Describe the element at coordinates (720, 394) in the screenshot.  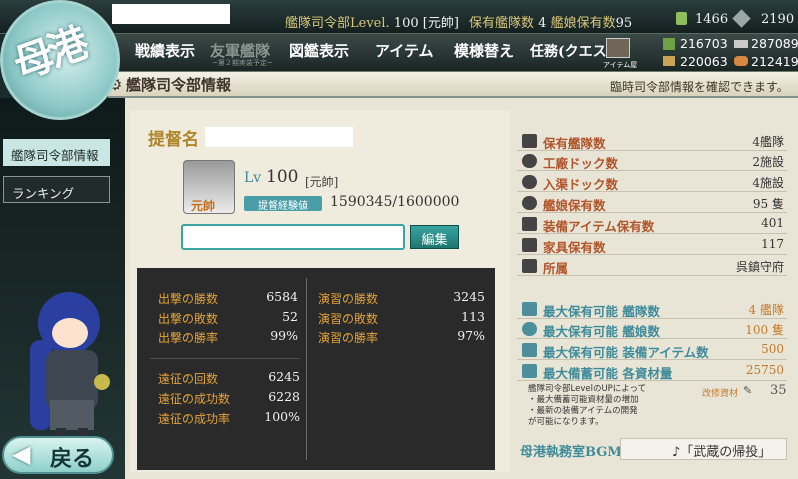
I see `remodel-label: 改修資材` at that location.